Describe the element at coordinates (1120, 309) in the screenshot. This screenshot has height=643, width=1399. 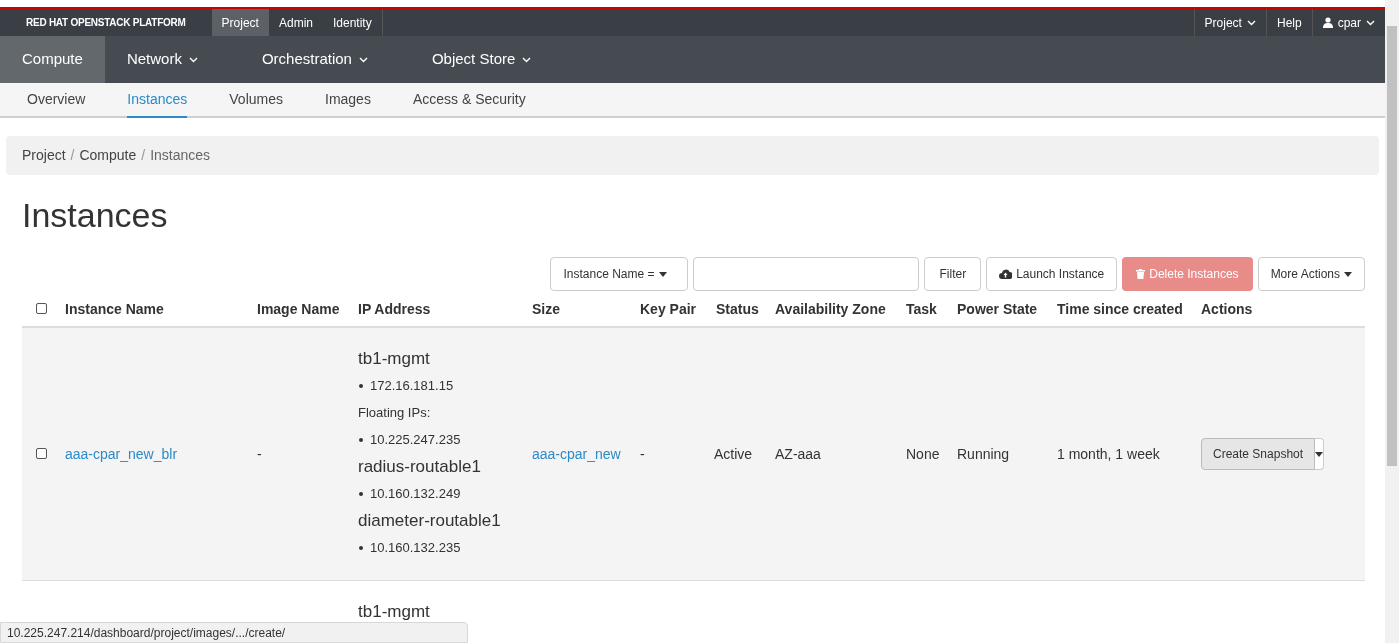
I see `column-header: Time since created` at that location.